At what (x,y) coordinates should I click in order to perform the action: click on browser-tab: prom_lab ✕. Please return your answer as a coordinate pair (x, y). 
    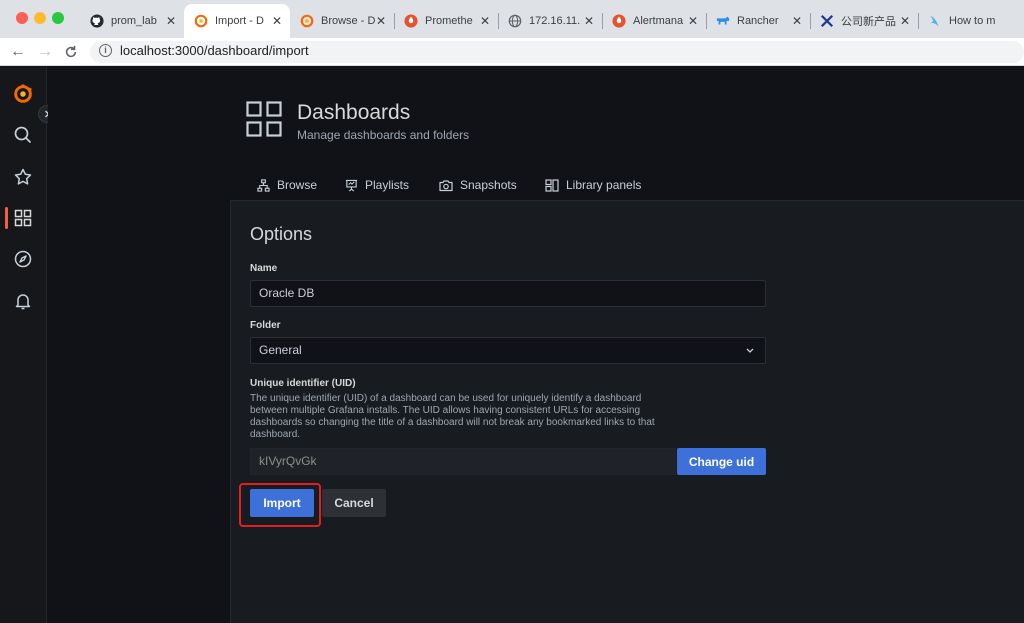
    Looking at the image, I should click on (132, 21).